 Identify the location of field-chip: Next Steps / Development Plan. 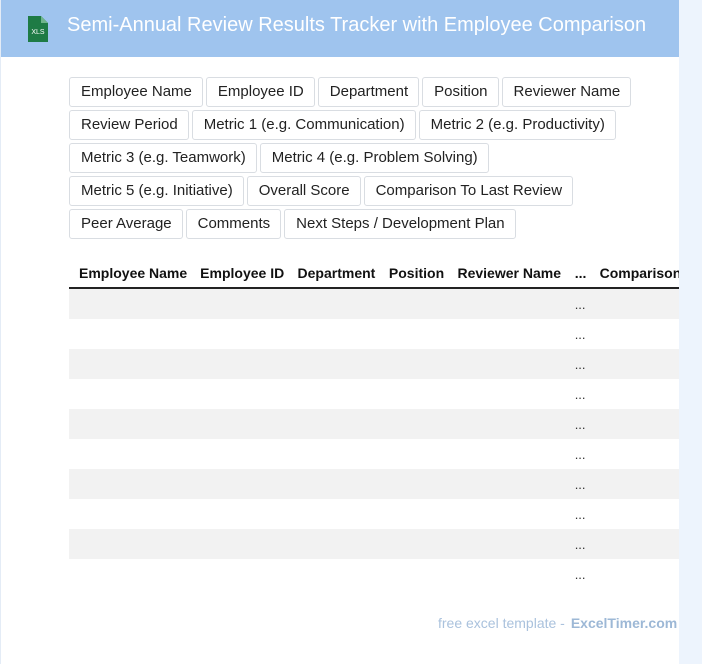
(400, 224).